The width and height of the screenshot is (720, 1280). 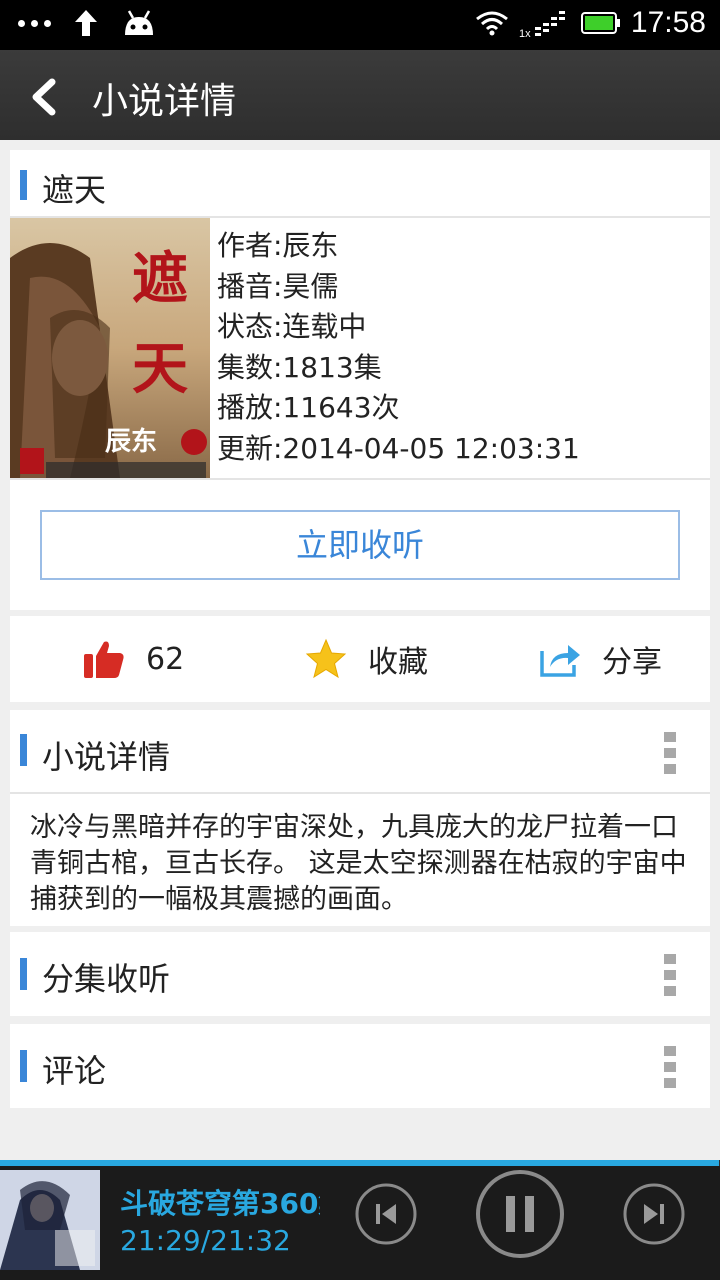 I want to click on svg-text: 天, so click(x=160, y=369).